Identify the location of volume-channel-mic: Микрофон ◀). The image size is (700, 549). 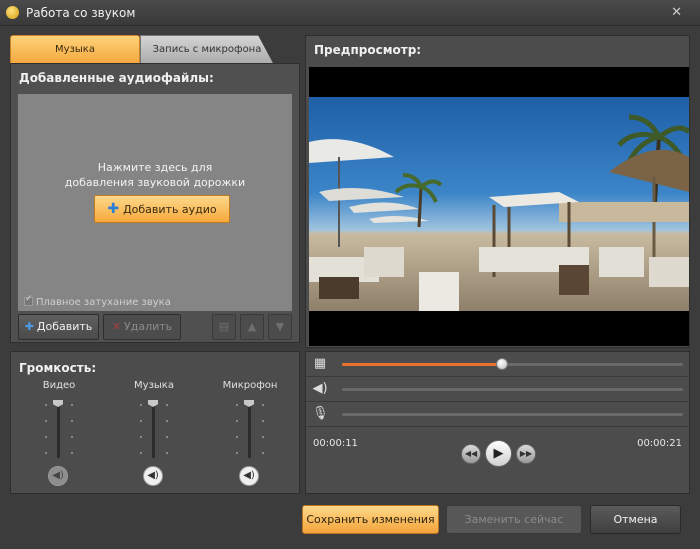
(250, 433).